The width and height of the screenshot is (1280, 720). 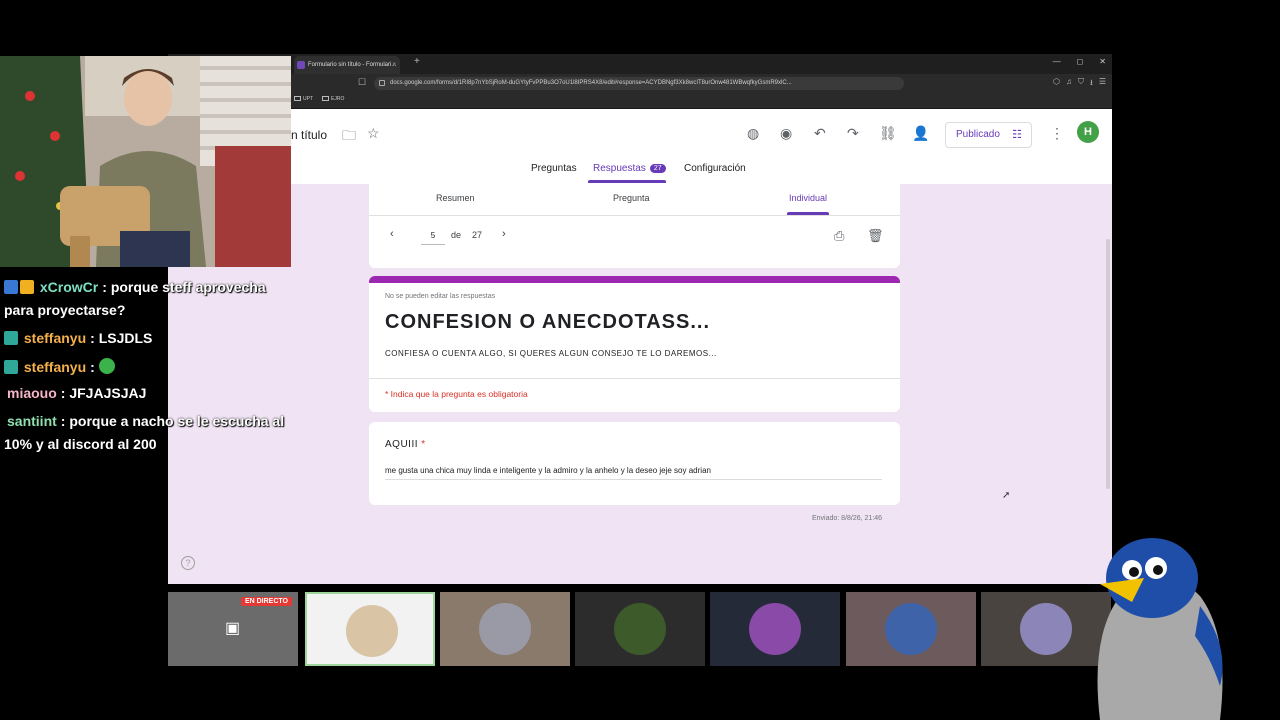 I want to click on undo-icon: ↶, so click(x=820, y=133).